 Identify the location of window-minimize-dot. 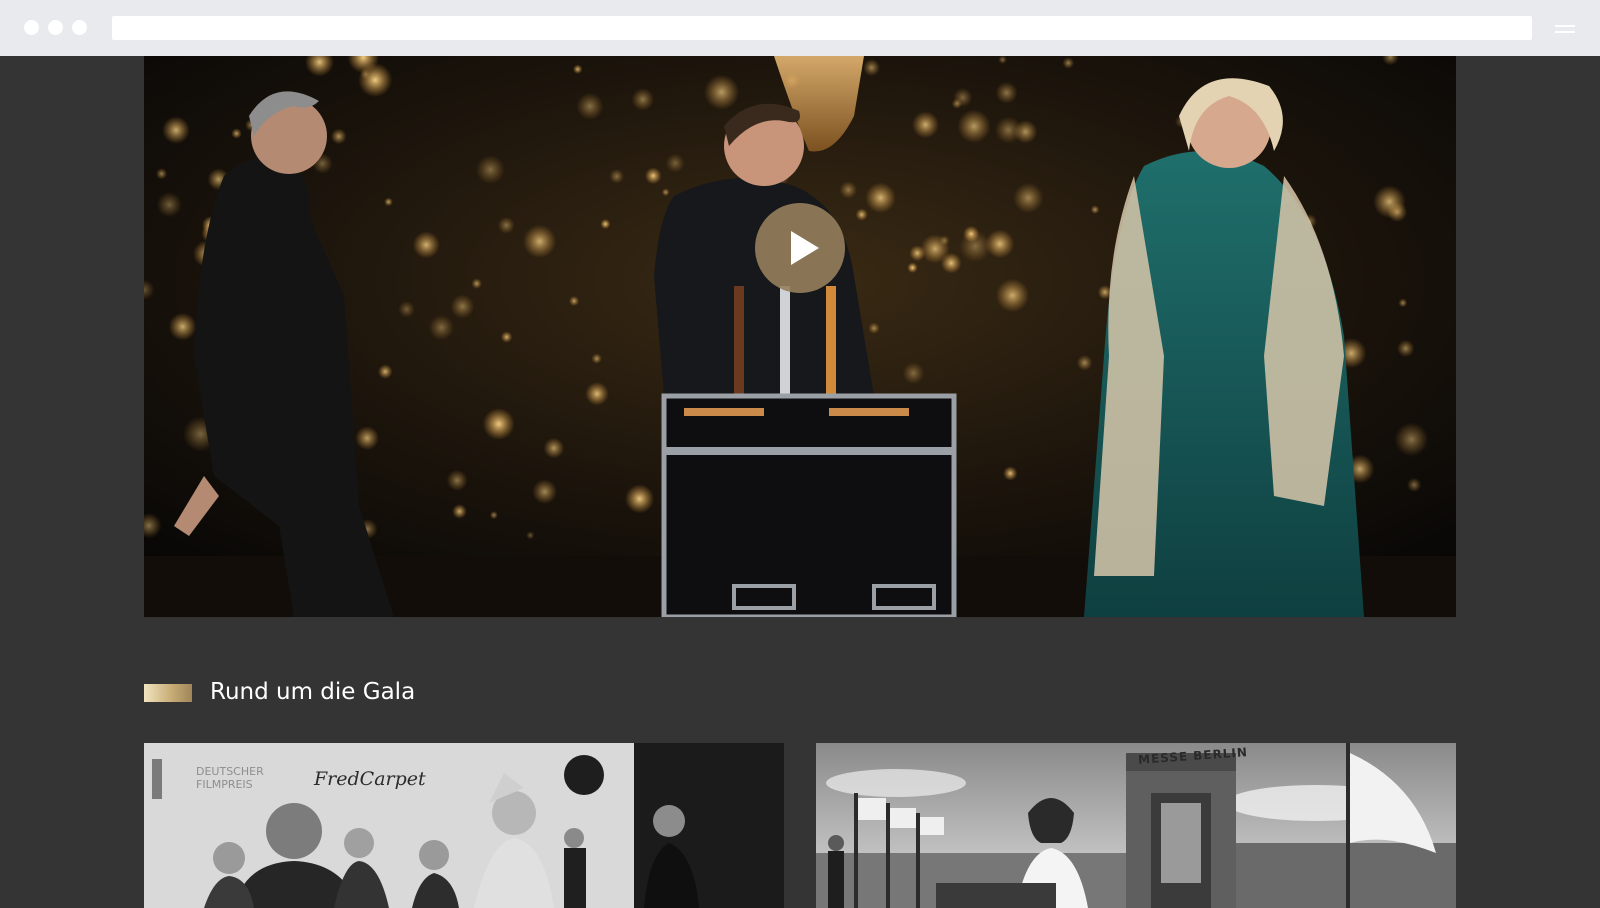
(55, 27).